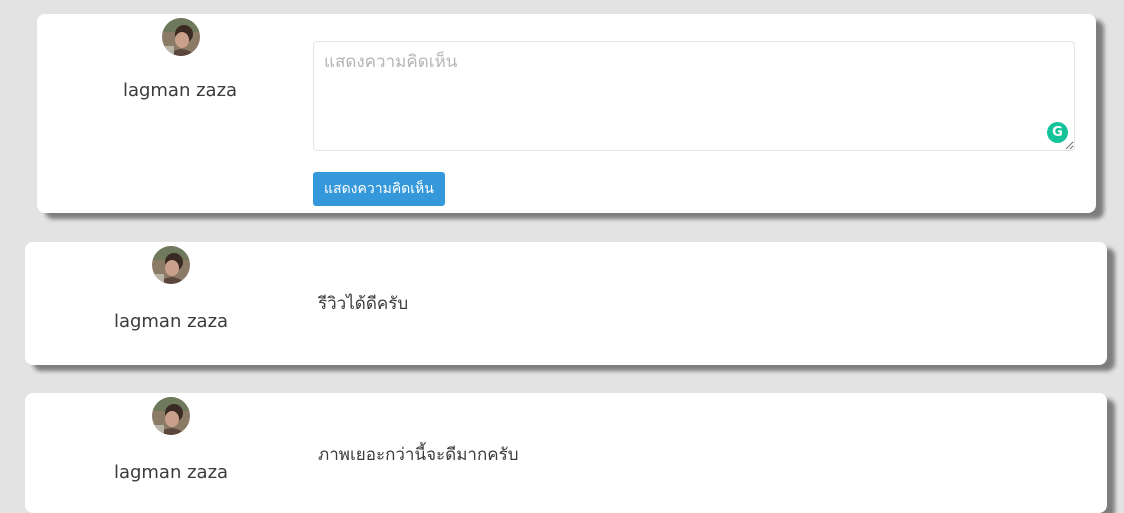 The width and height of the screenshot is (1124, 513). What do you see at coordinates (694, 96) in the screenshot?
I see `comment-input` at bounding box center [694, 96].